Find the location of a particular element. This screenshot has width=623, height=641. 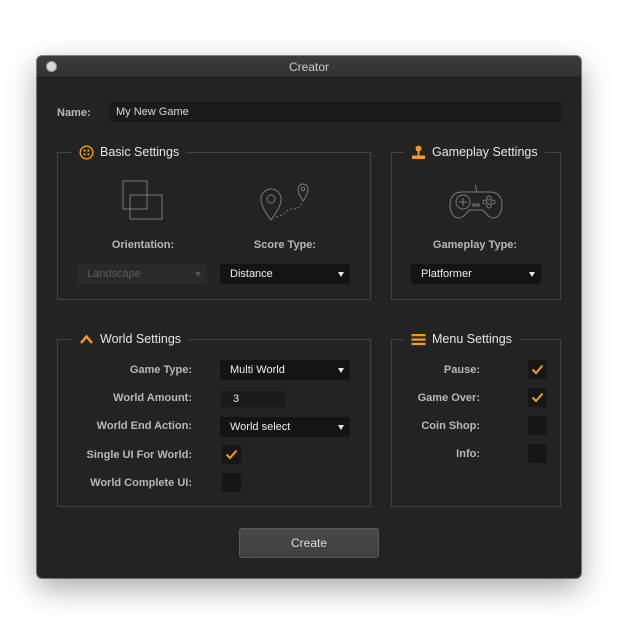

basic-settings-legend: Basic Settings is located at coordinates (129, 152).